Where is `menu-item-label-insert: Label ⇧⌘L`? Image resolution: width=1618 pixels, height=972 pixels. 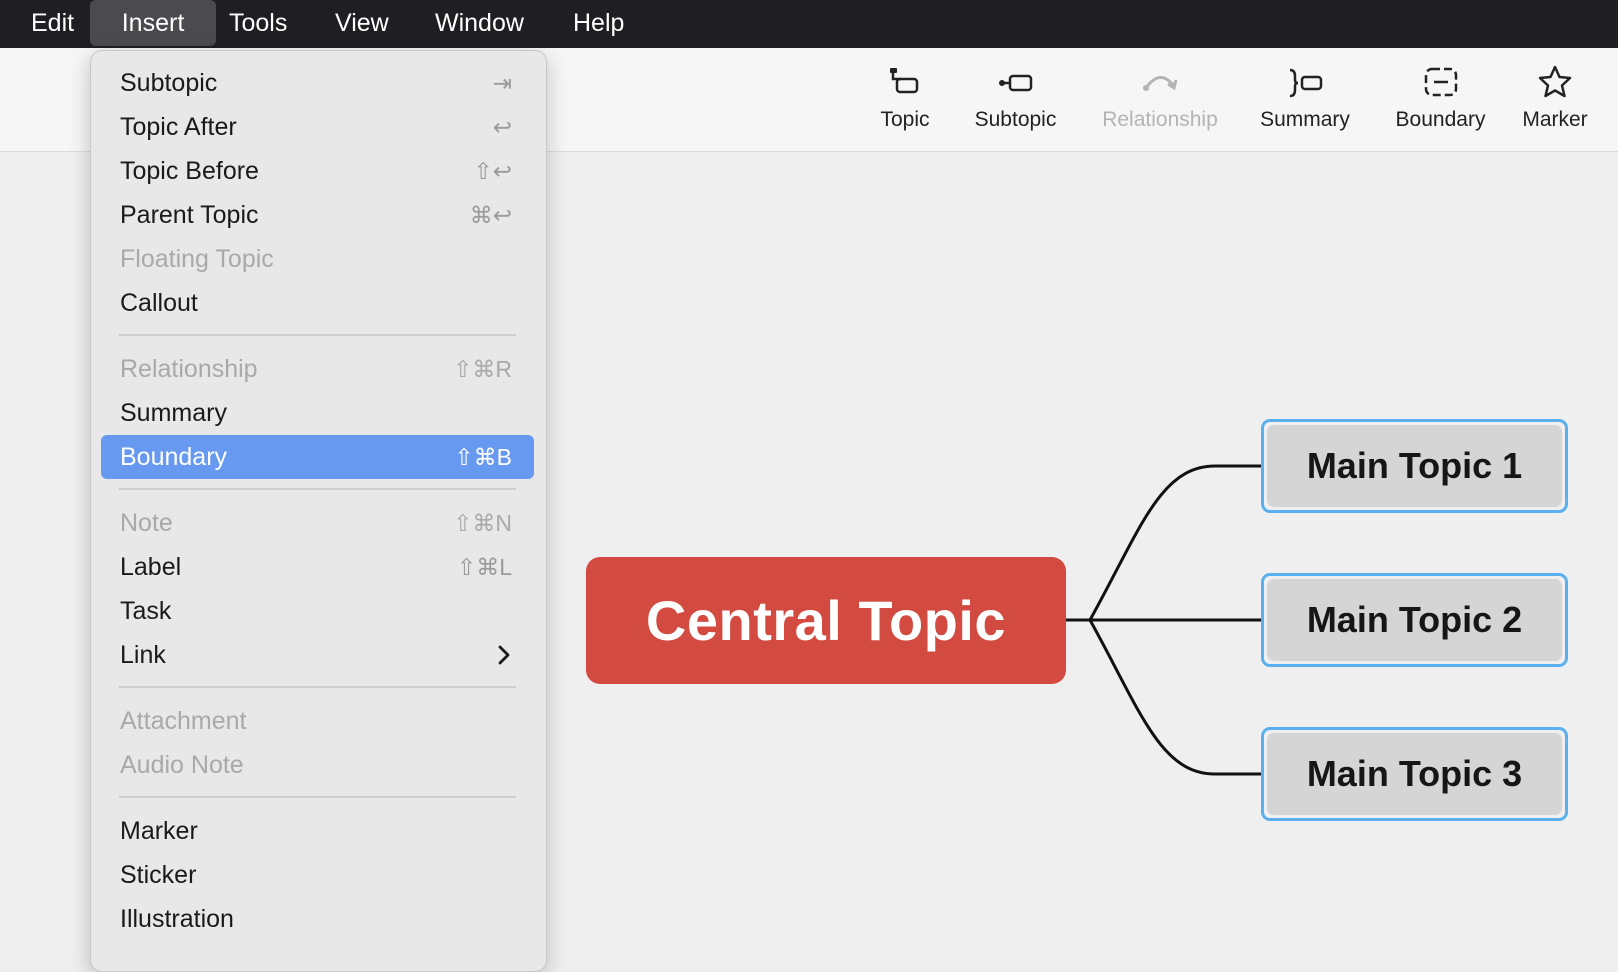
menu-item-label-insert: Label ⇧⌘L is located at coordinates (317, 567).